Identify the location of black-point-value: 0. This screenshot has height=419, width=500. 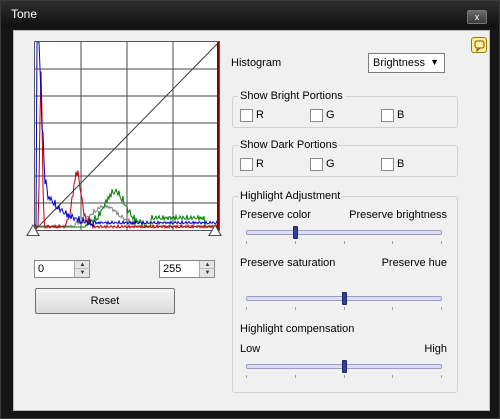
(41, 269).